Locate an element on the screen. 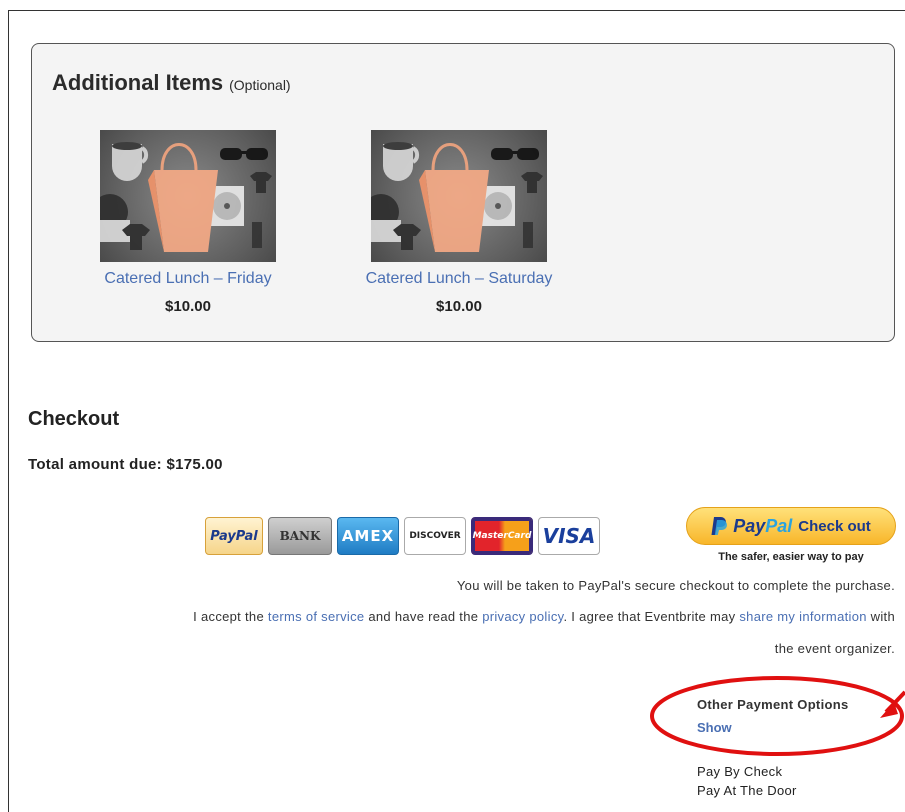 This screenshot has height=812, width=905. share-my-information-link: share my information is located at coordinates (802, 616).